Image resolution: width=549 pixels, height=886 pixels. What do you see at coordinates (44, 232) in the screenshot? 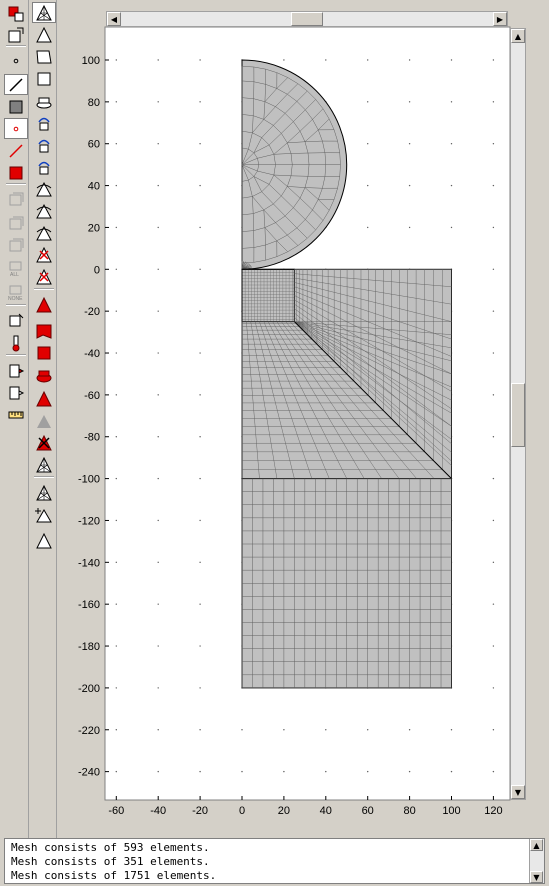
I see `sweep-button` at bounding box center [44, 232].